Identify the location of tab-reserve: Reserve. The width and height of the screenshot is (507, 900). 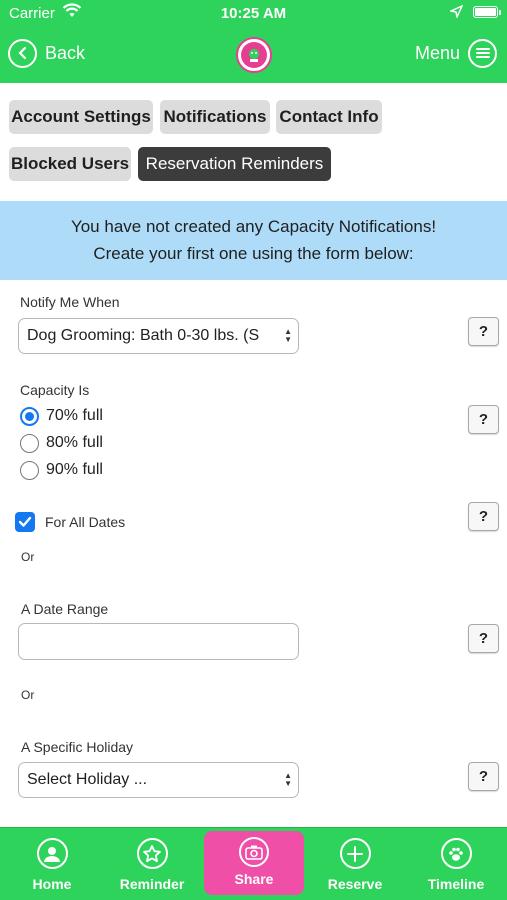
(355, 864).